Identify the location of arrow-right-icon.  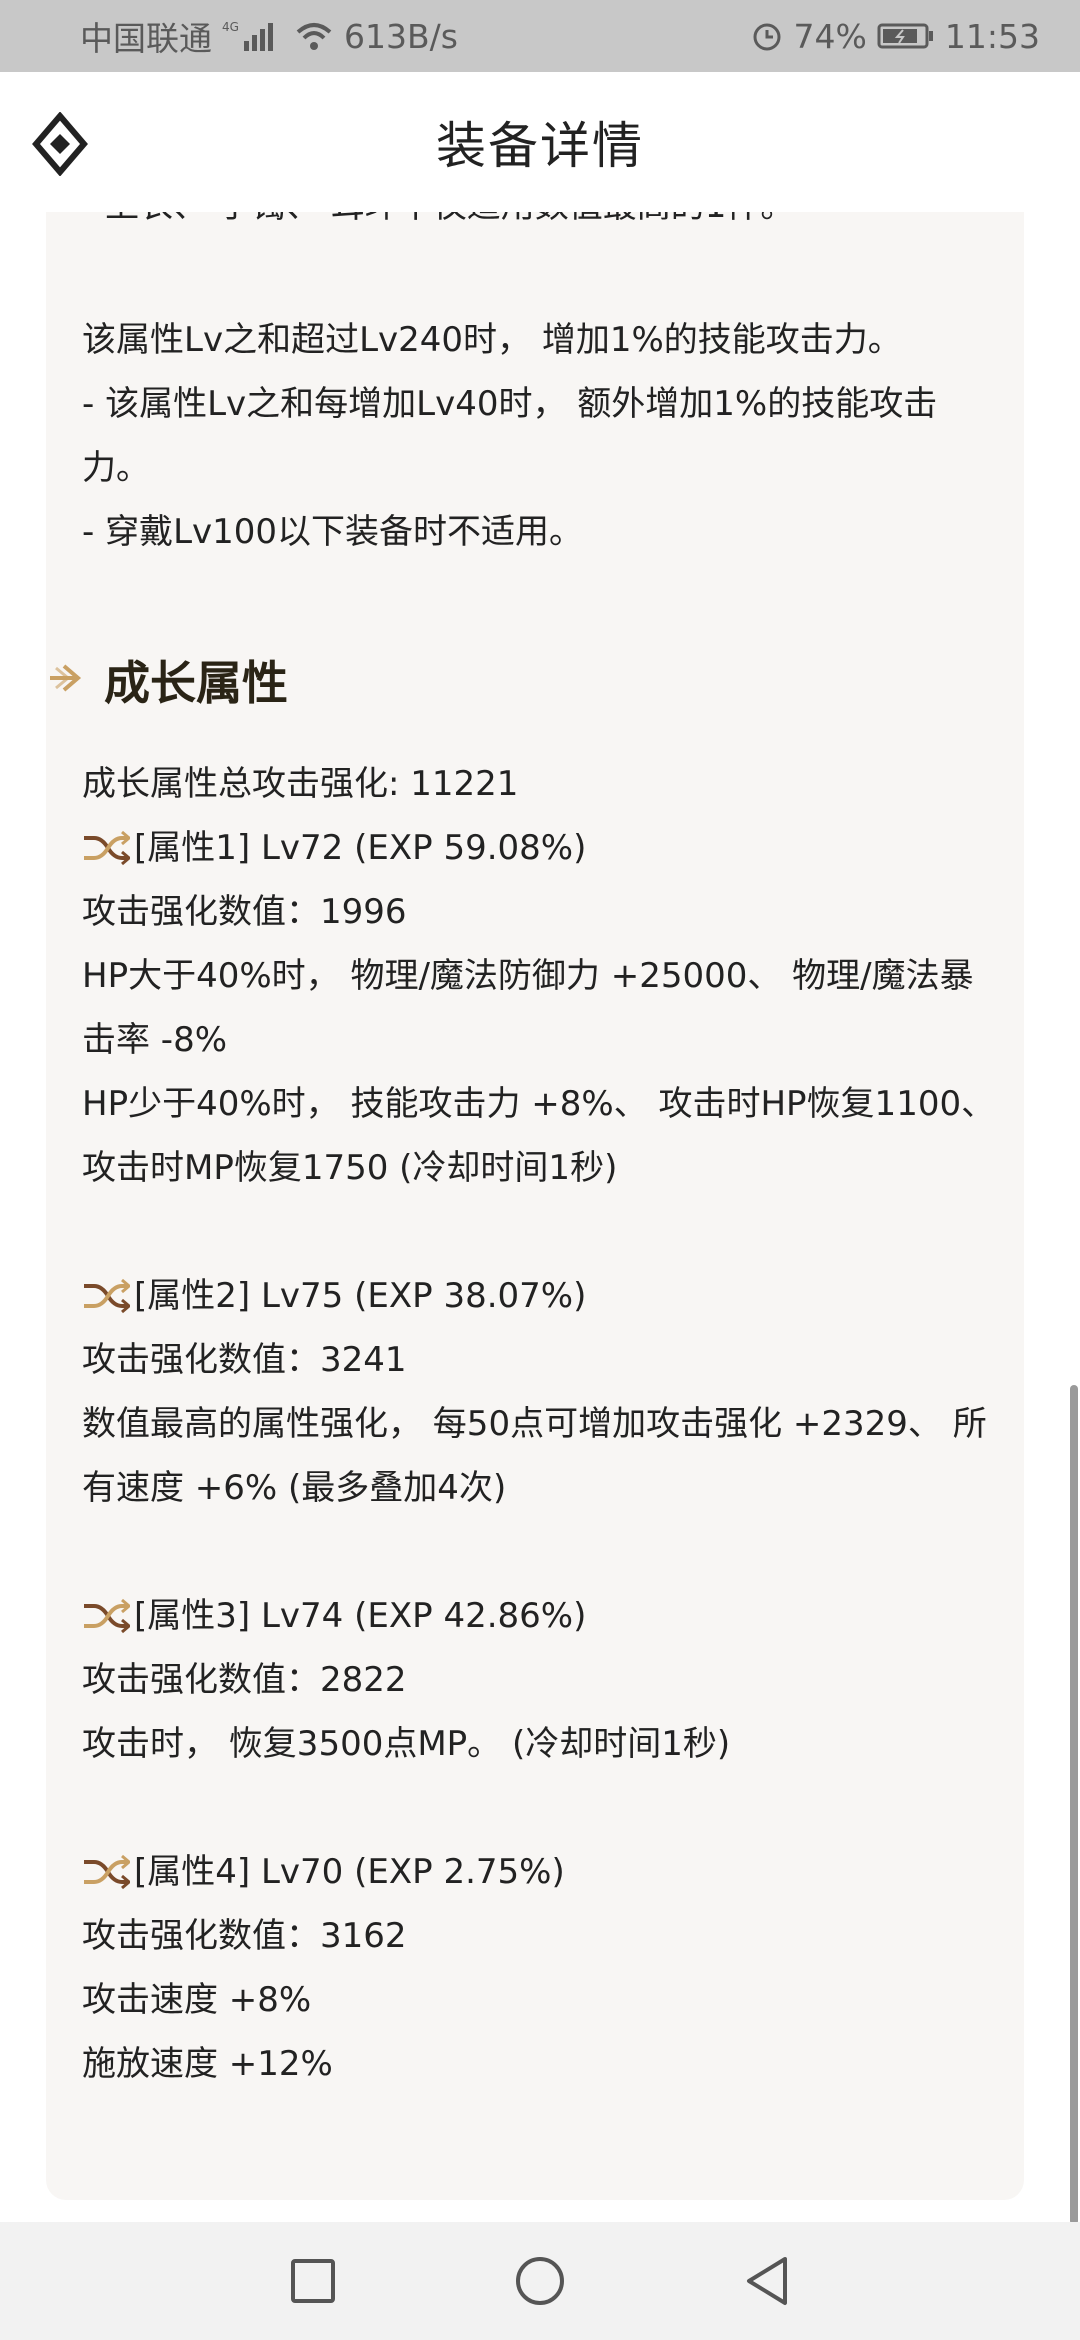
(66, 680).